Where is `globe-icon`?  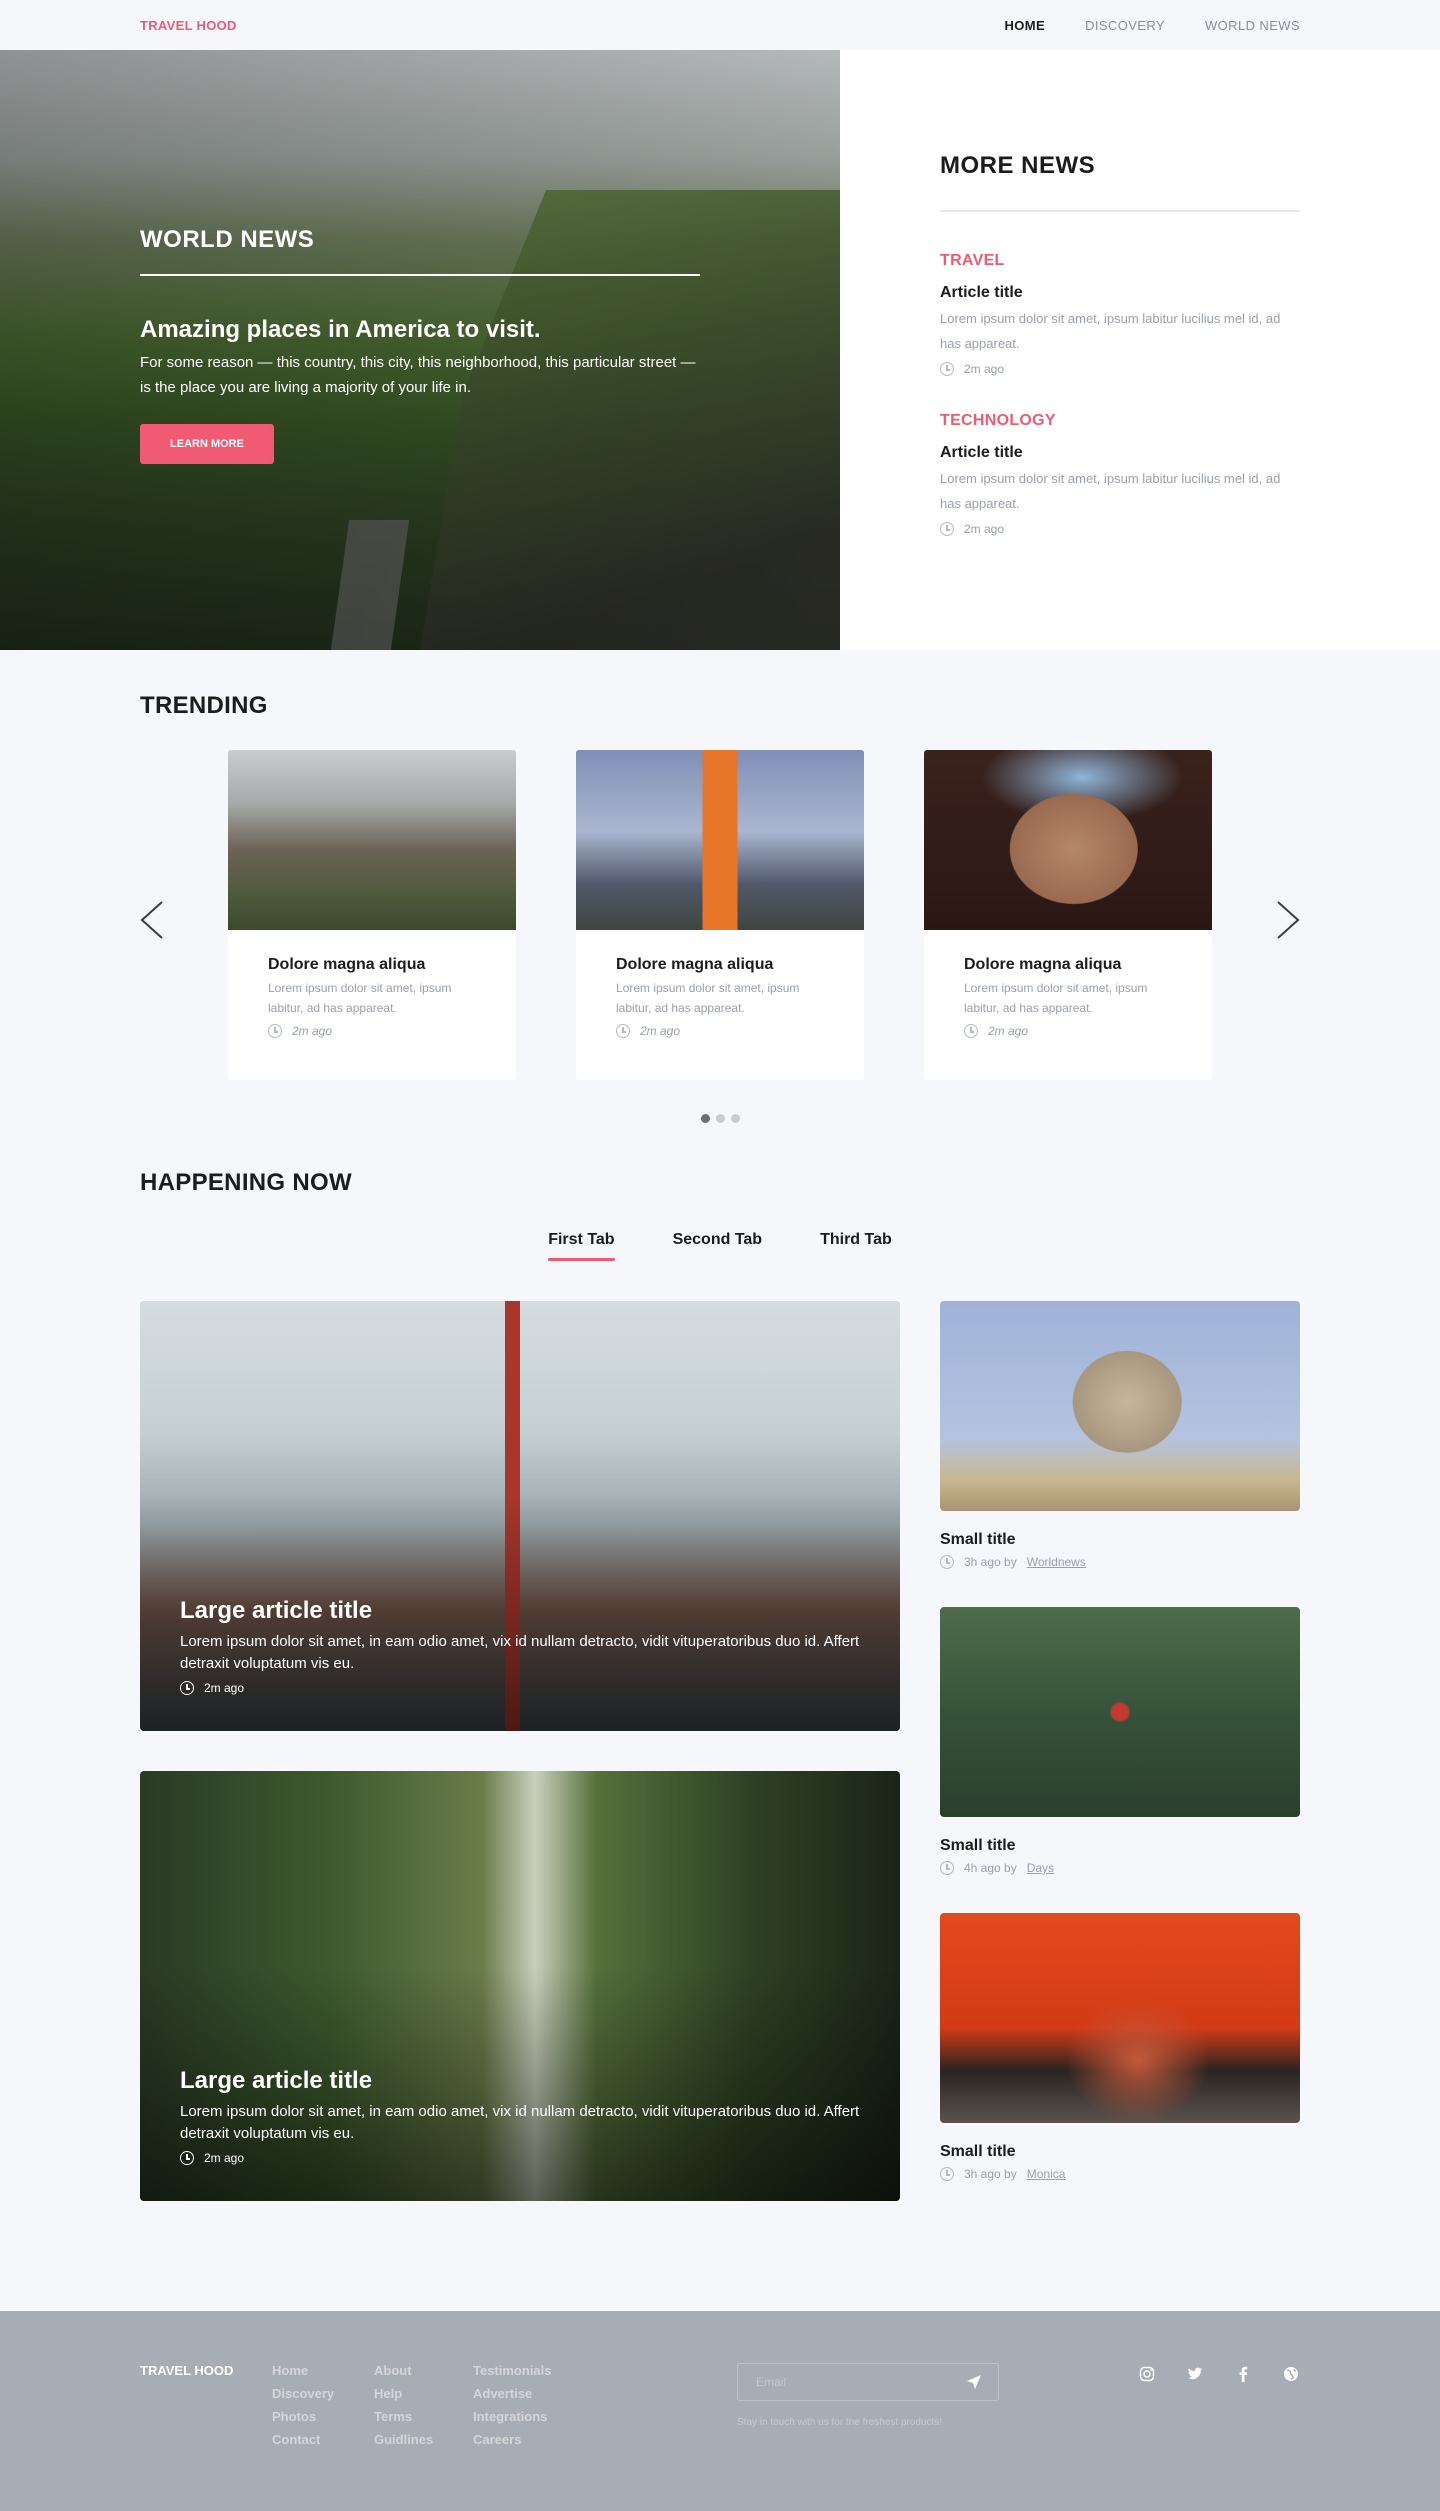
globe-icon is located at coordinates (1291, 2374).